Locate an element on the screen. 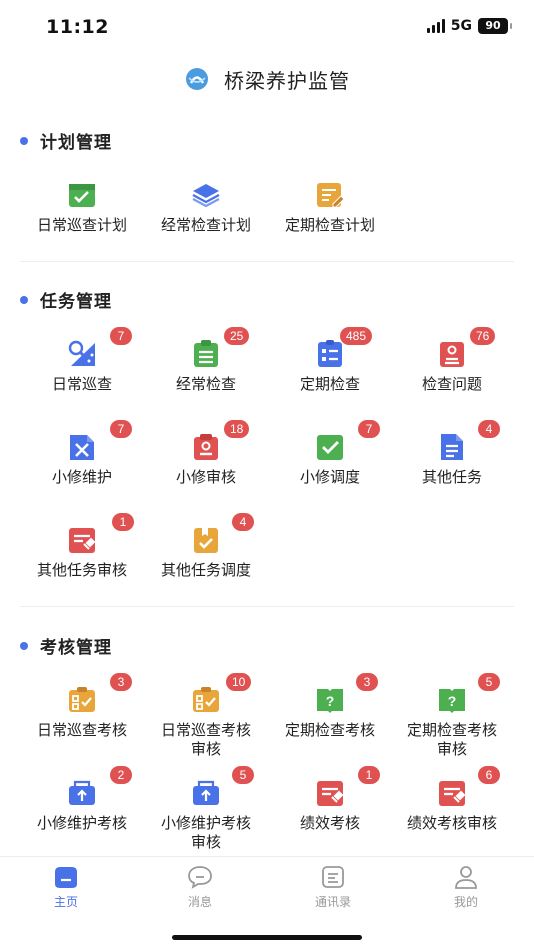 The image size is (534, 950). status-indicators: 5G 90 is located at coordinates (469, 26).